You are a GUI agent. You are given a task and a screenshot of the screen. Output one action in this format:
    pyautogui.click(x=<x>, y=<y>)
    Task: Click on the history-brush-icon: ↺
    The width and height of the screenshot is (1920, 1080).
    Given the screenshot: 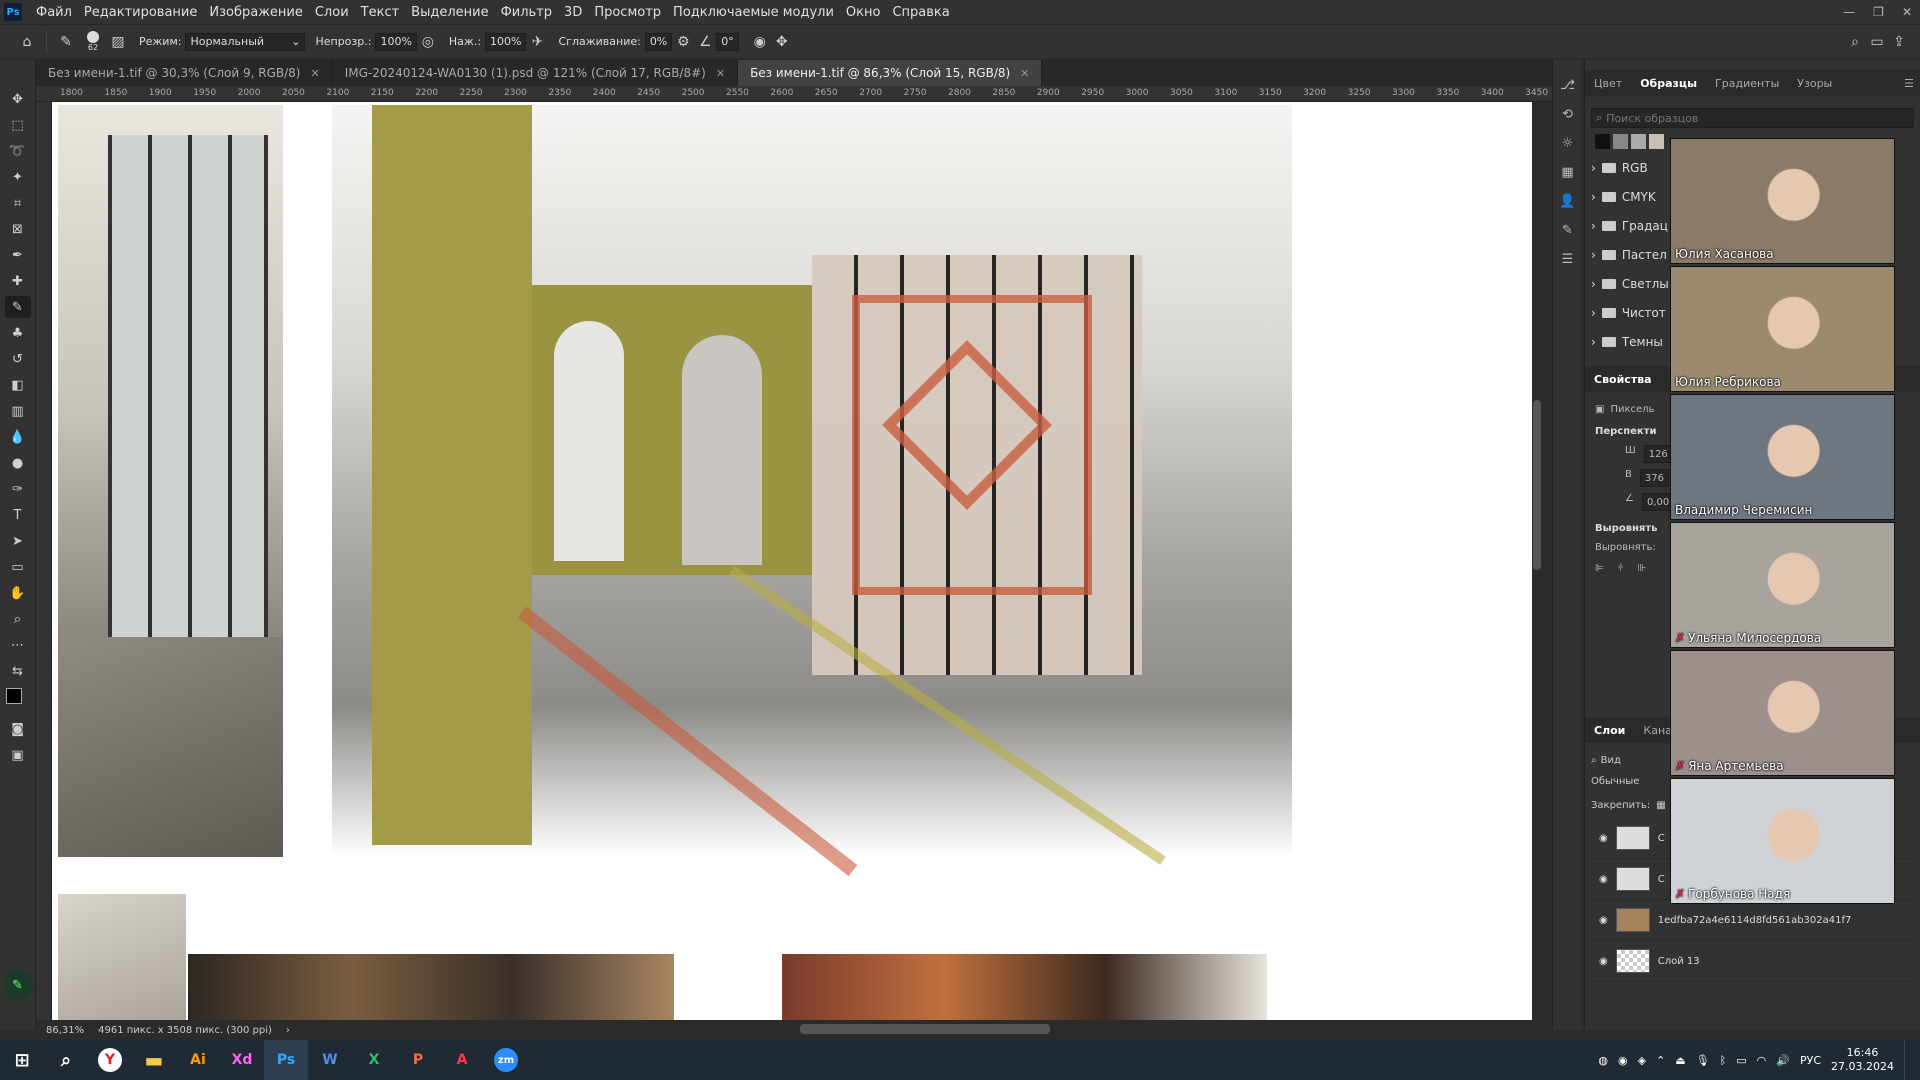 What is the action you would take?
    pyautogui.click(x=18, y=359)
    